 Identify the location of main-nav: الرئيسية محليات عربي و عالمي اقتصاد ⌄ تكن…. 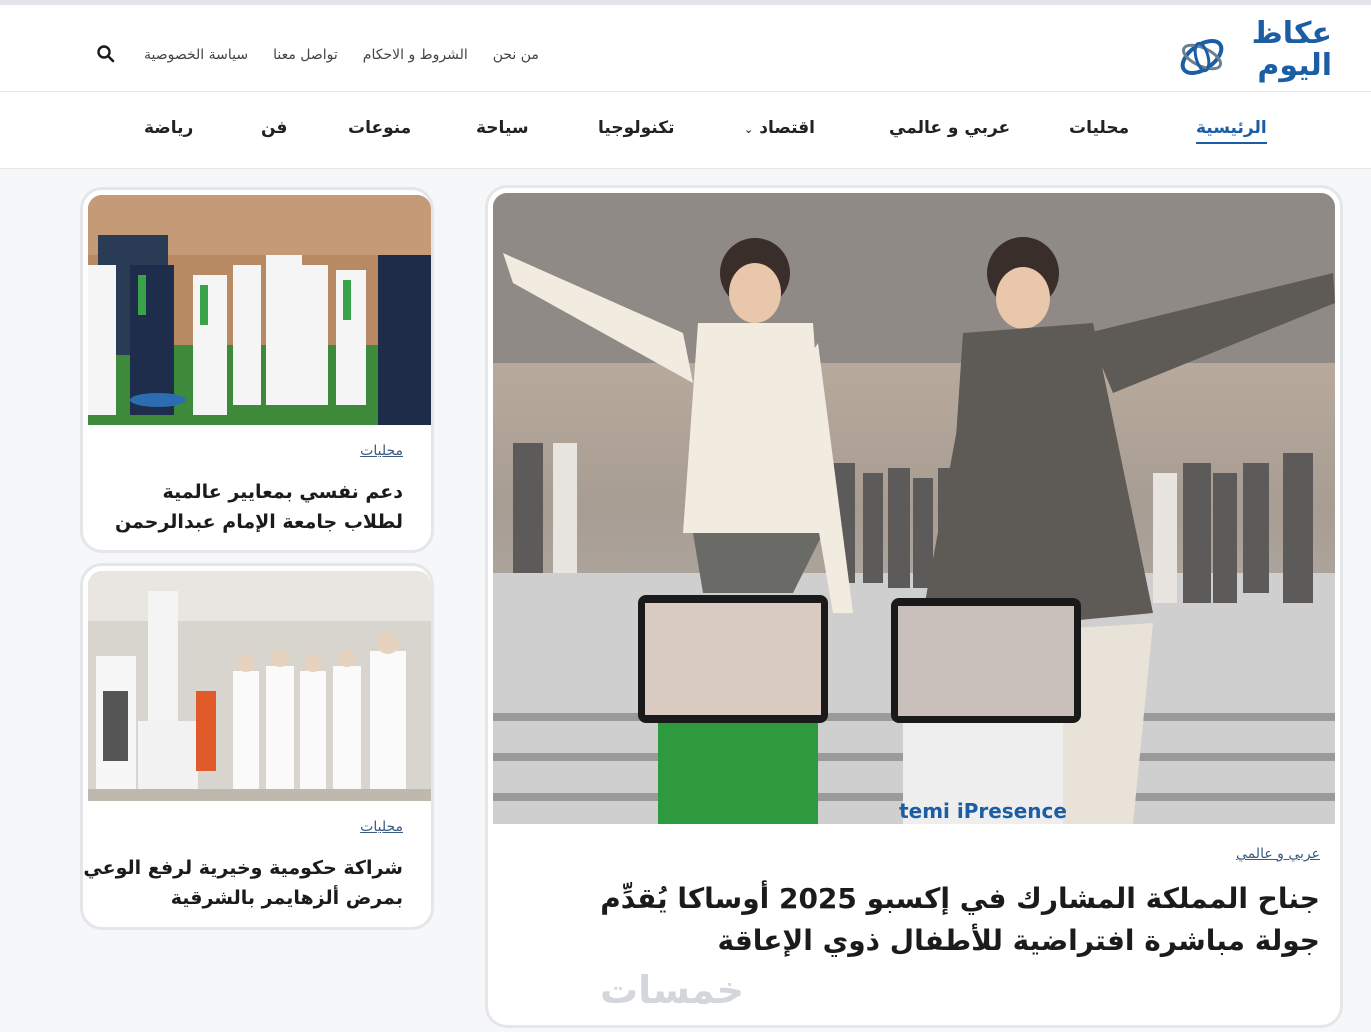
(685, 130).